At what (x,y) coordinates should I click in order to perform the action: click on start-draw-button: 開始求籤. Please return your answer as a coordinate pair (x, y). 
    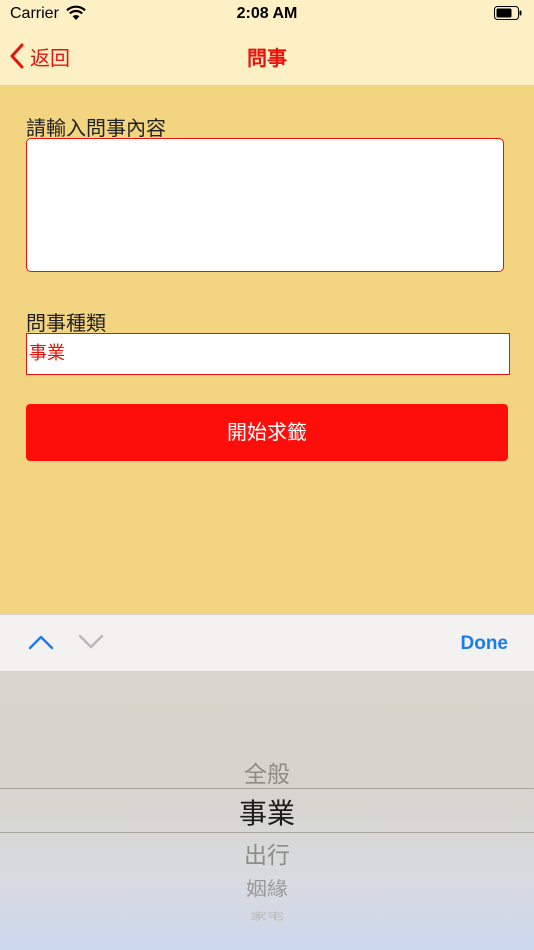
    Looking at the image, I should click on (267, 432).